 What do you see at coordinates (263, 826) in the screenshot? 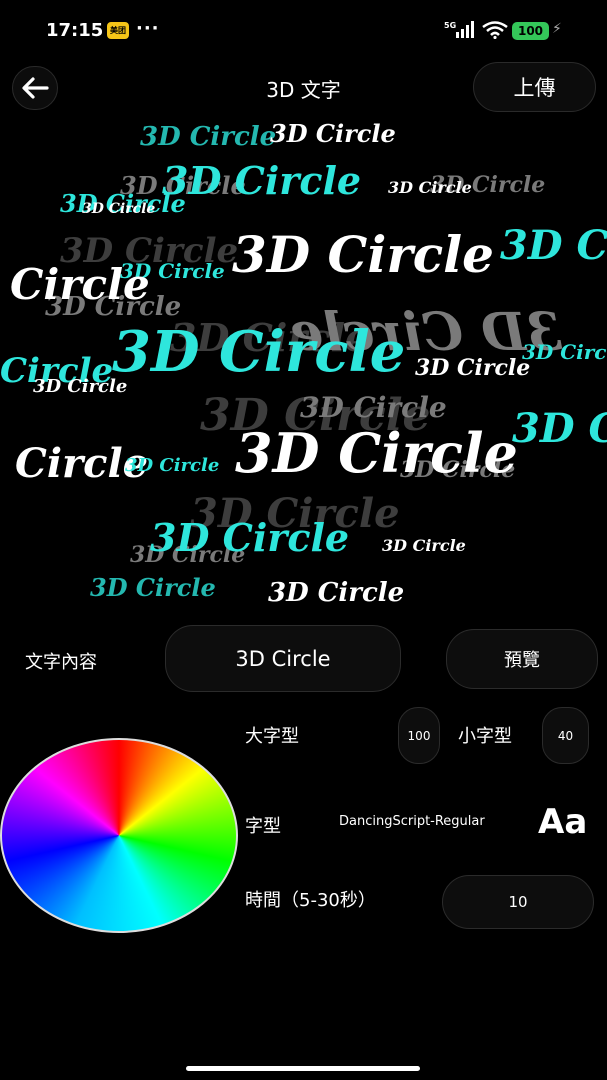
I see `font-label: 字型` at bounding box center [263, 826].